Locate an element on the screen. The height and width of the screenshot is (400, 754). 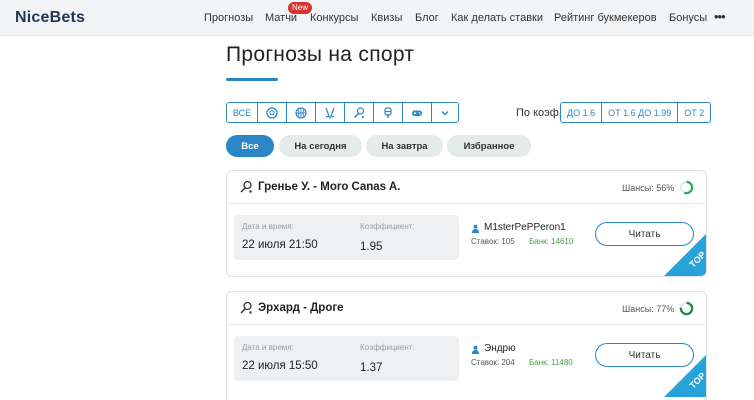
hockey-icon is located at coordinates (330, 112).